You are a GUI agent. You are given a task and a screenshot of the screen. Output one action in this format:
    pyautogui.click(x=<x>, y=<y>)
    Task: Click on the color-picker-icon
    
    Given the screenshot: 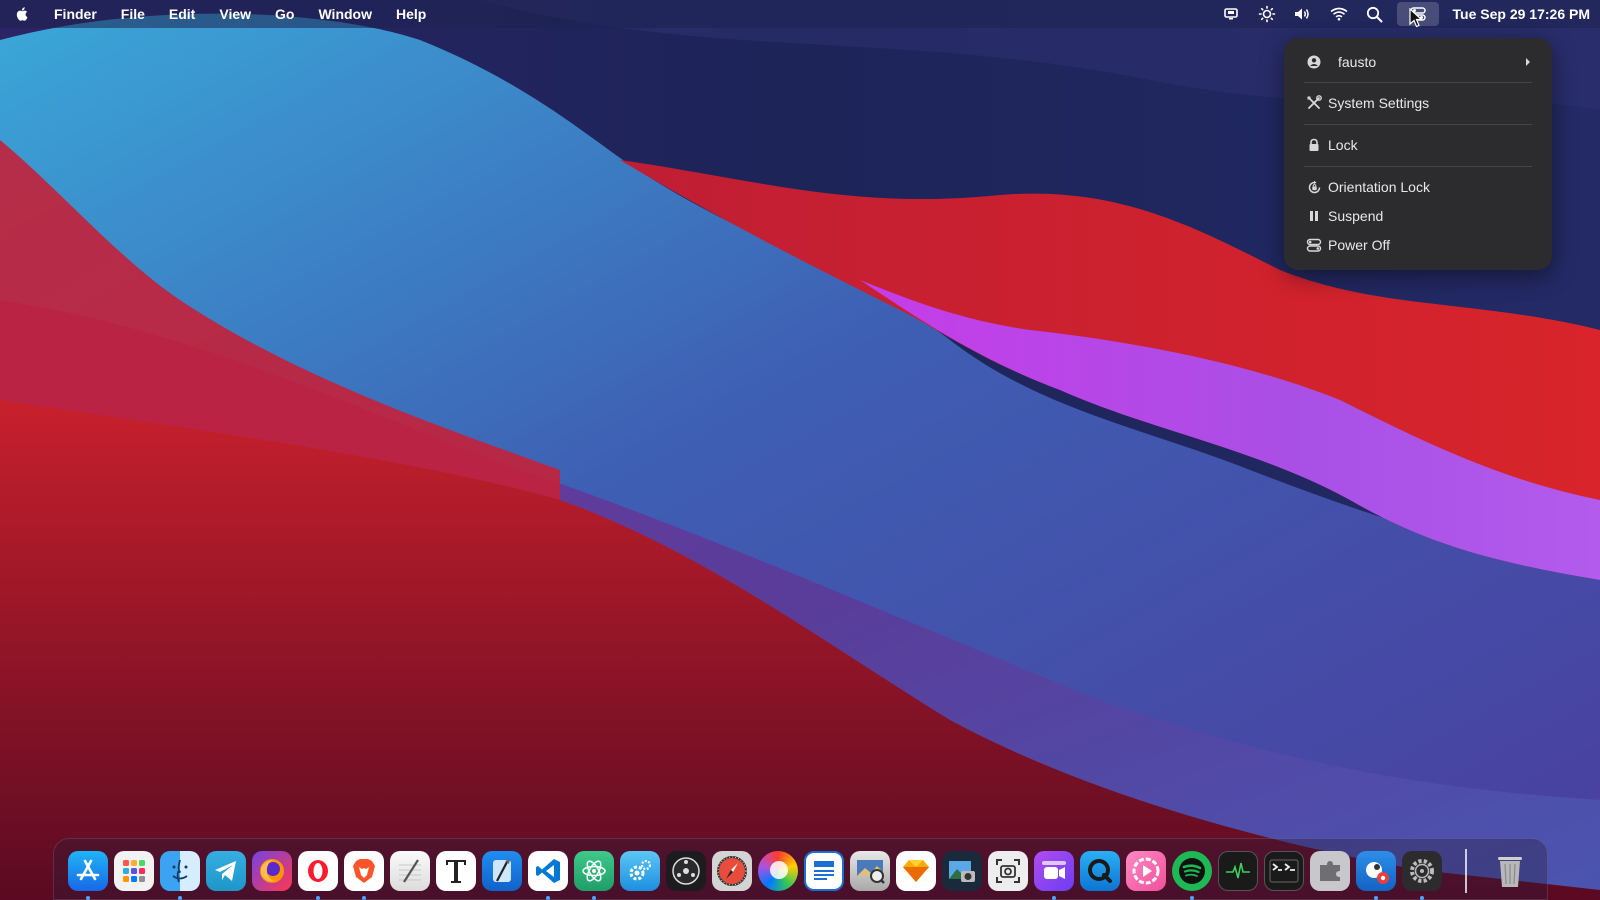 What is the action you would take?
    pyautogui.click(x=778, y=871)
    